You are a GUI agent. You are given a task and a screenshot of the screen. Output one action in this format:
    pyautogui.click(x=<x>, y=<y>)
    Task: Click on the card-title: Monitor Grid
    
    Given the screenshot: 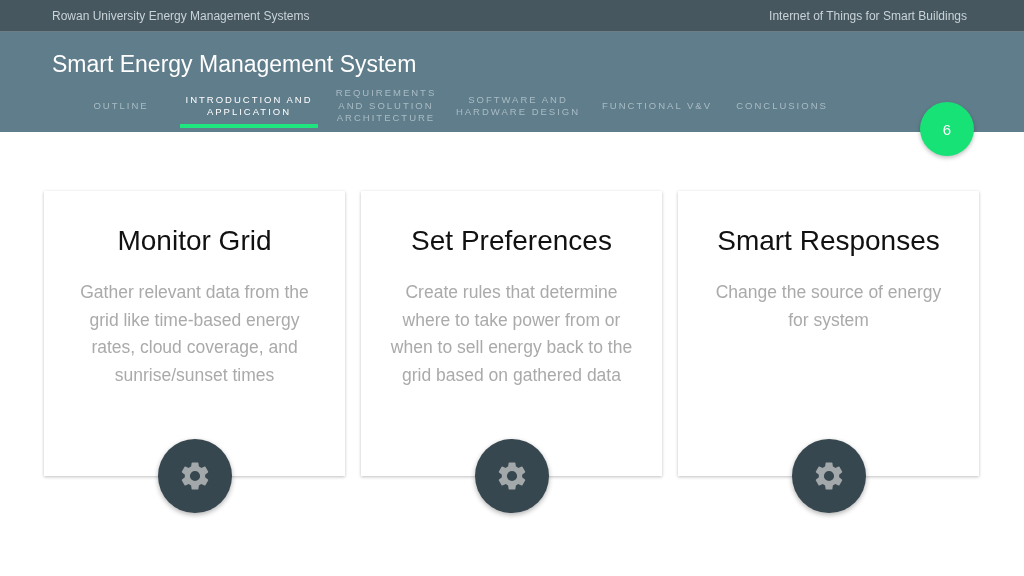 What is the action you would take?
    pyautogui.click(x=194, y=241)
    